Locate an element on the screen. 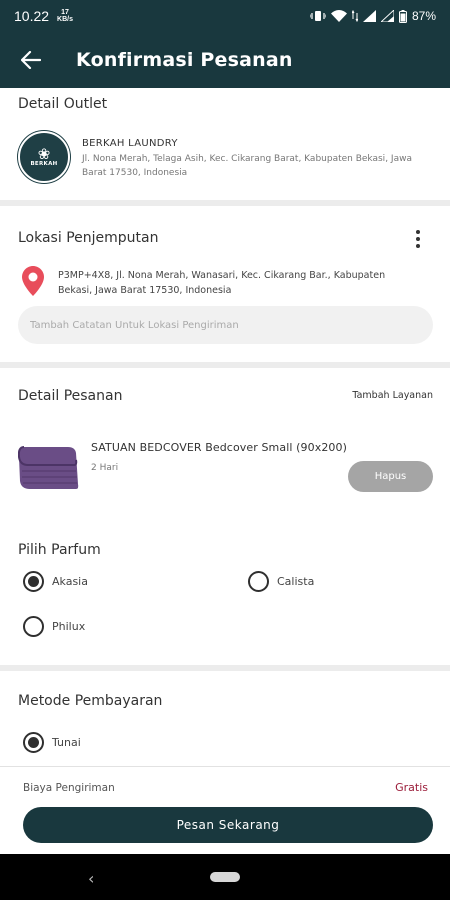  perfume-option-label: Akasia is located at coordinates (70, 581).